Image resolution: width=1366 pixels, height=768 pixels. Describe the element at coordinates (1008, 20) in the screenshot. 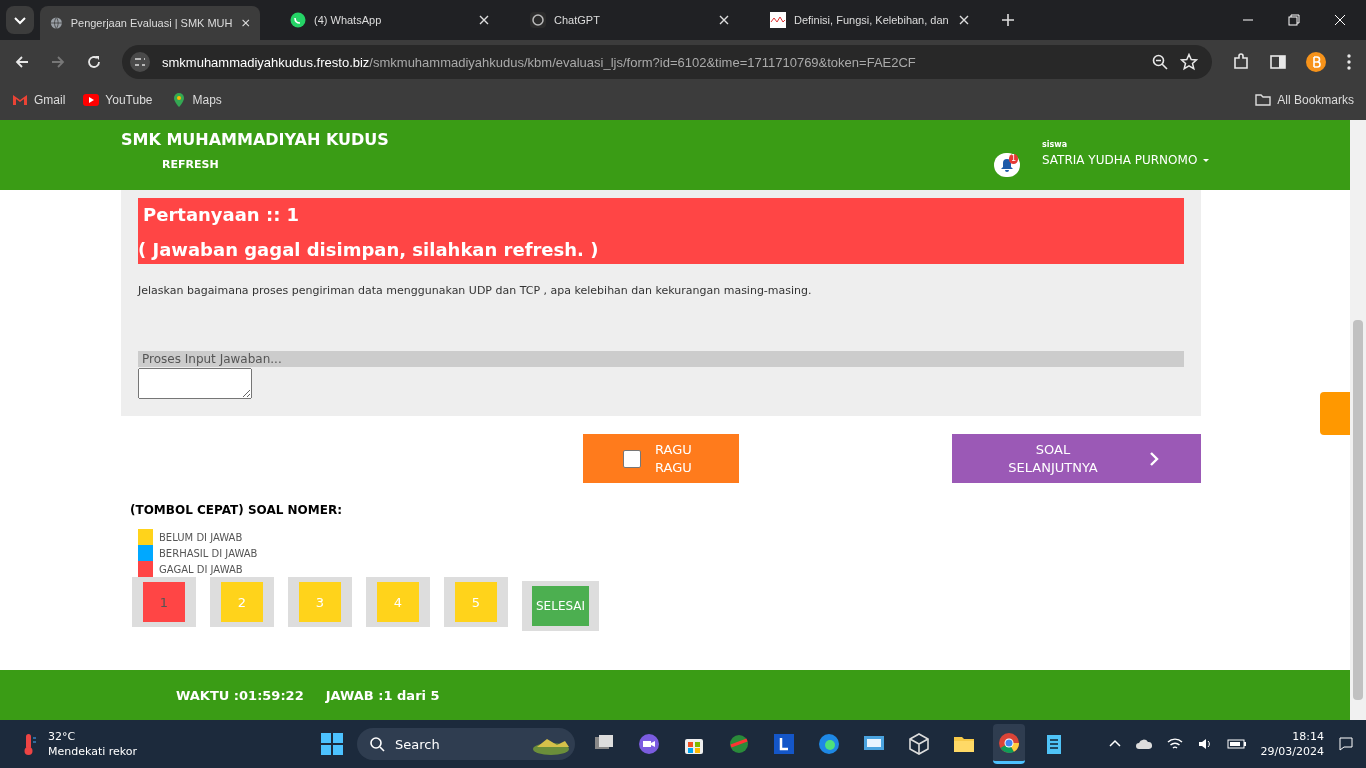

I see `new-tab-icon` at that location.